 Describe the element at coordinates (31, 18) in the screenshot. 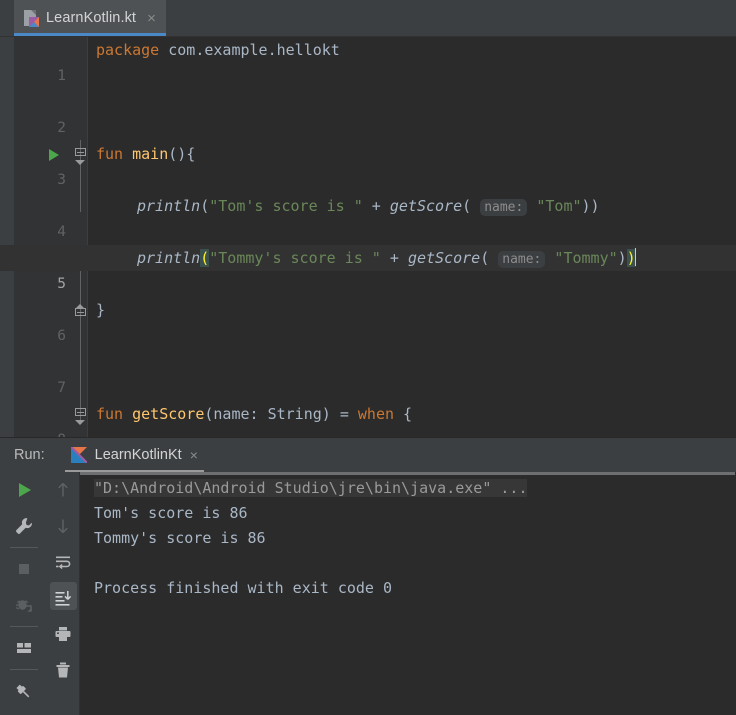

I see `kotlin-file-icon` at that location.